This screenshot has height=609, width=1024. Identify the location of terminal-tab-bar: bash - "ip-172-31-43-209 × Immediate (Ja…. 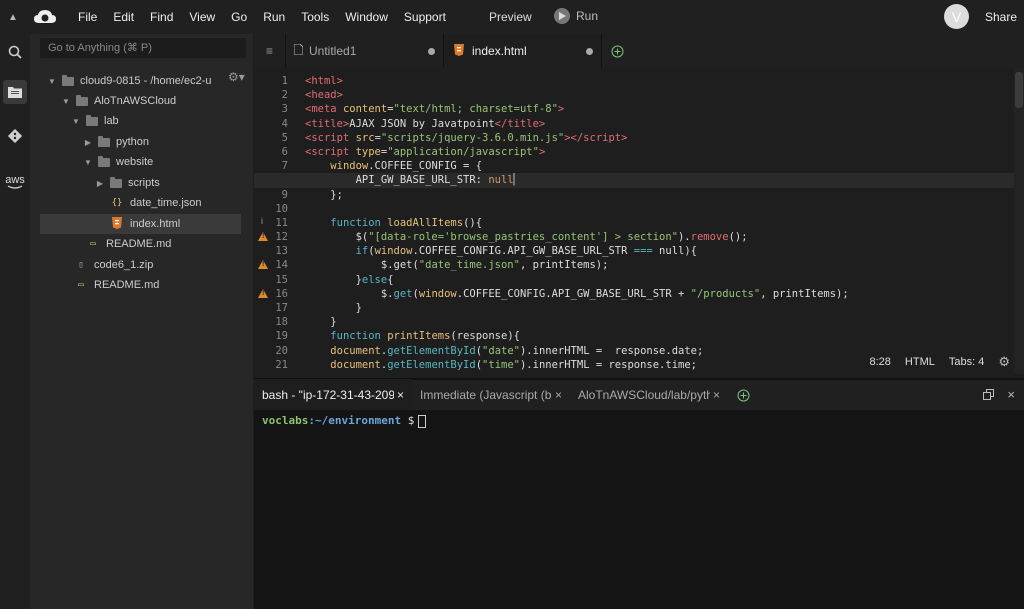
(639, 394).